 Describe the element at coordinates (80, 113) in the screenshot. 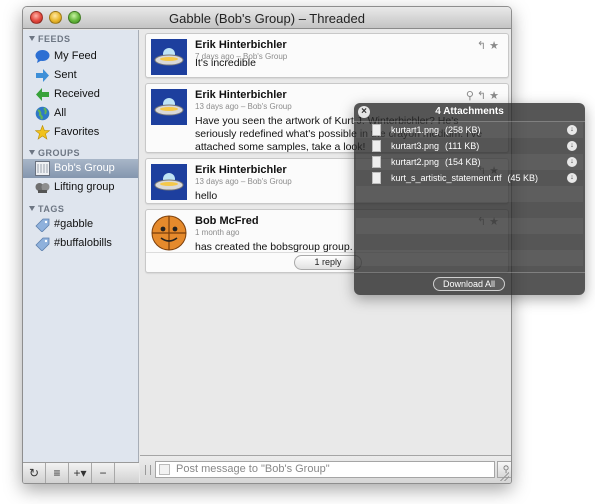

I see `sidebar-item-all: All` at that location.